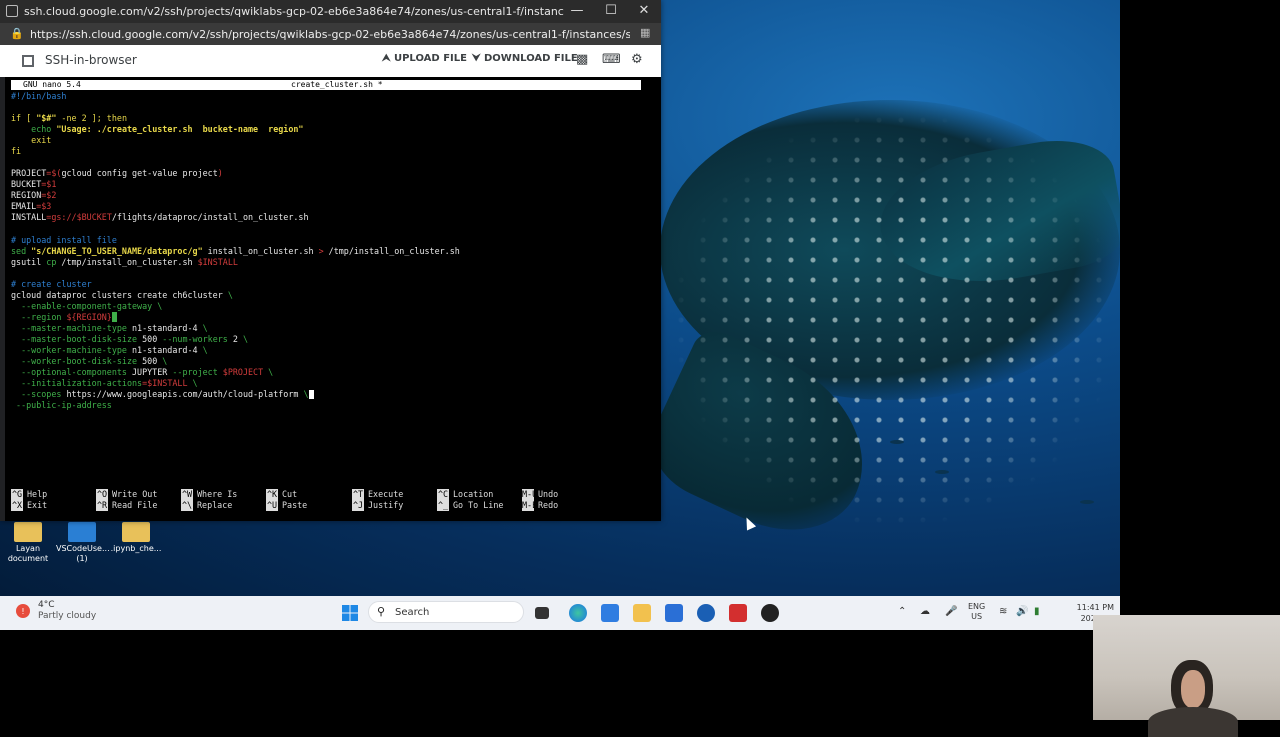  Describe the element at coordinates (706, 613) in the screenshot. I see `dell-icon` at that location.